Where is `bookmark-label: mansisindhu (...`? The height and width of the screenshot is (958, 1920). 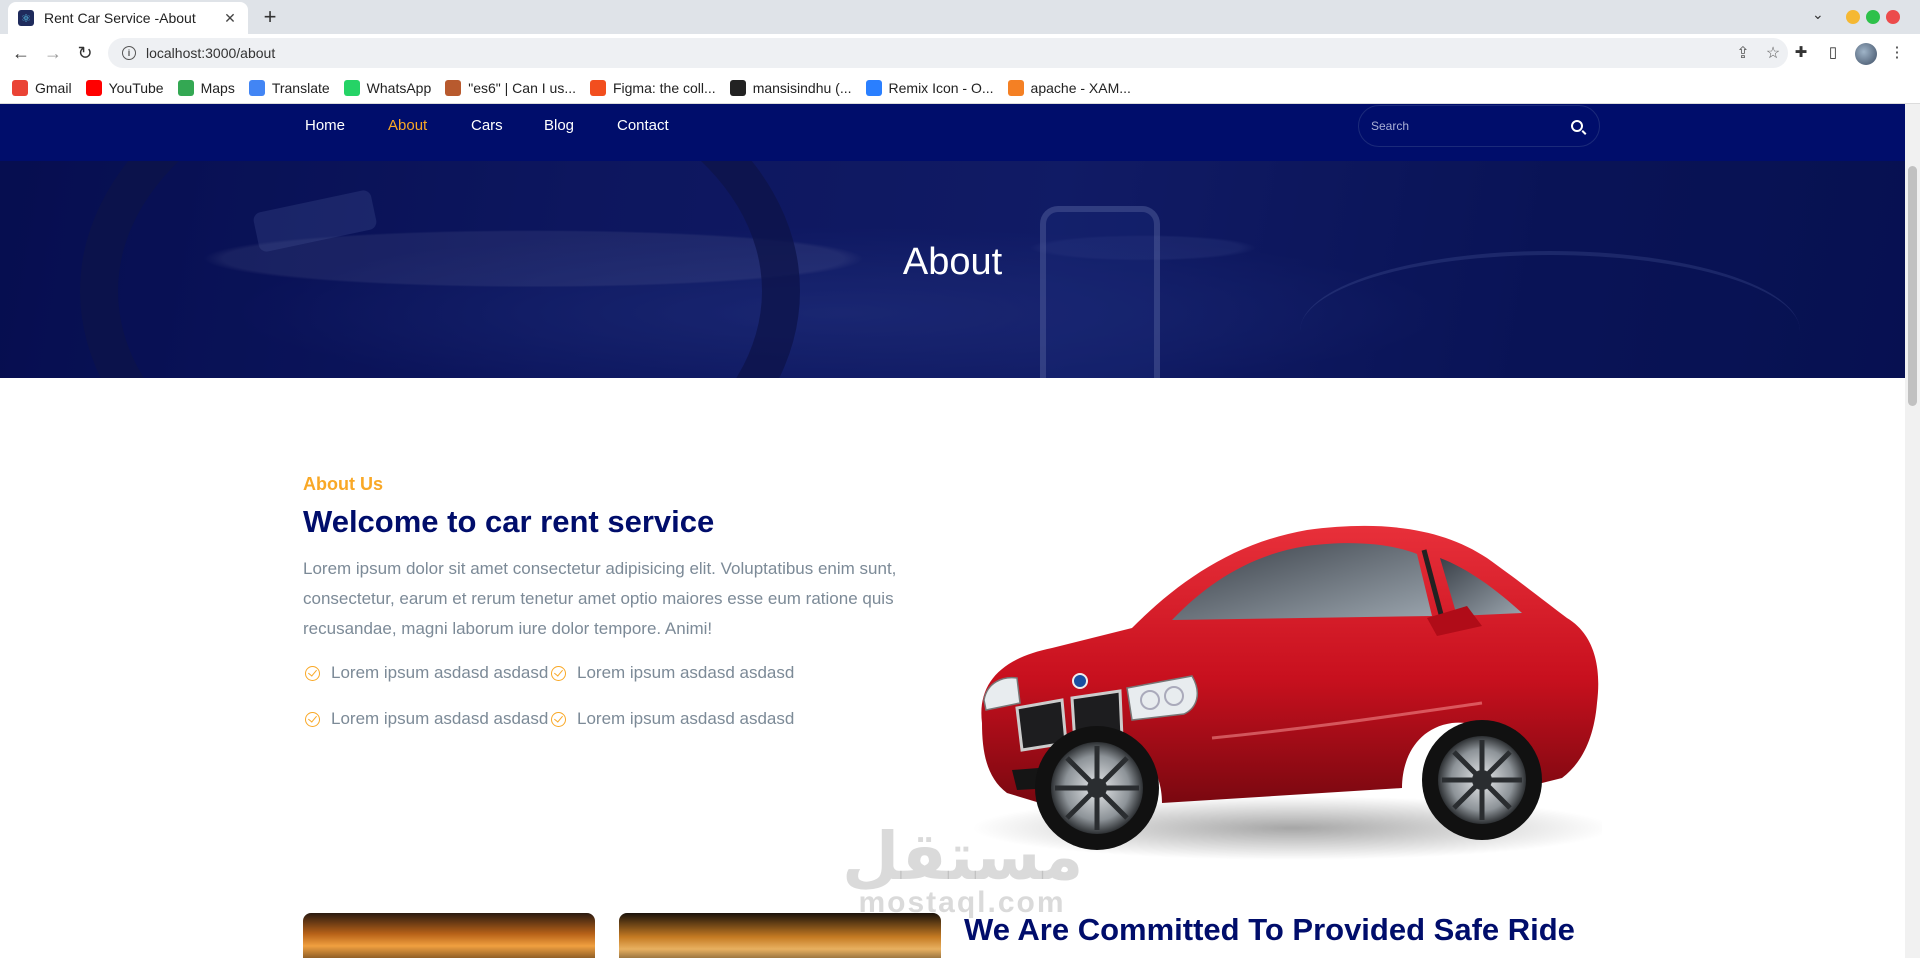
bookmark-label: mansisindhu (... is located at coordinates (802, 87).